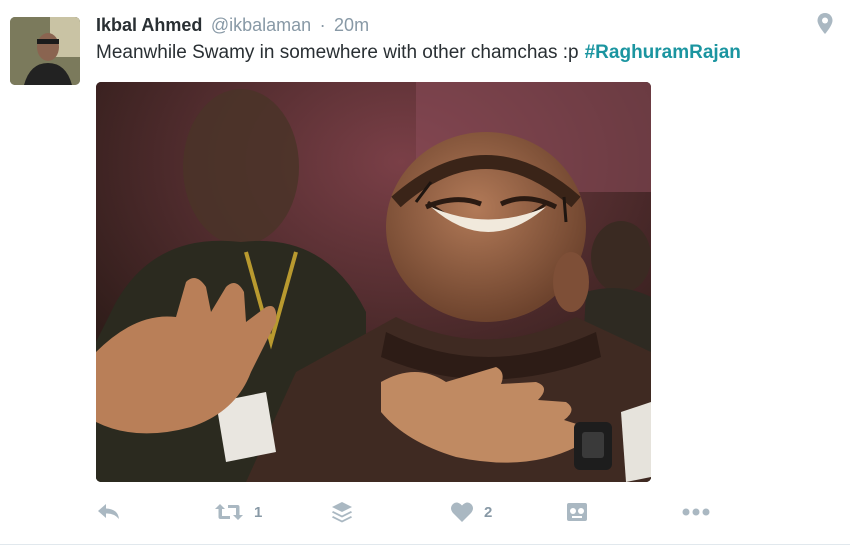 Image resolution: width=850 pixels, height=550 pixels. I want to click on divider, so click(425, 544).